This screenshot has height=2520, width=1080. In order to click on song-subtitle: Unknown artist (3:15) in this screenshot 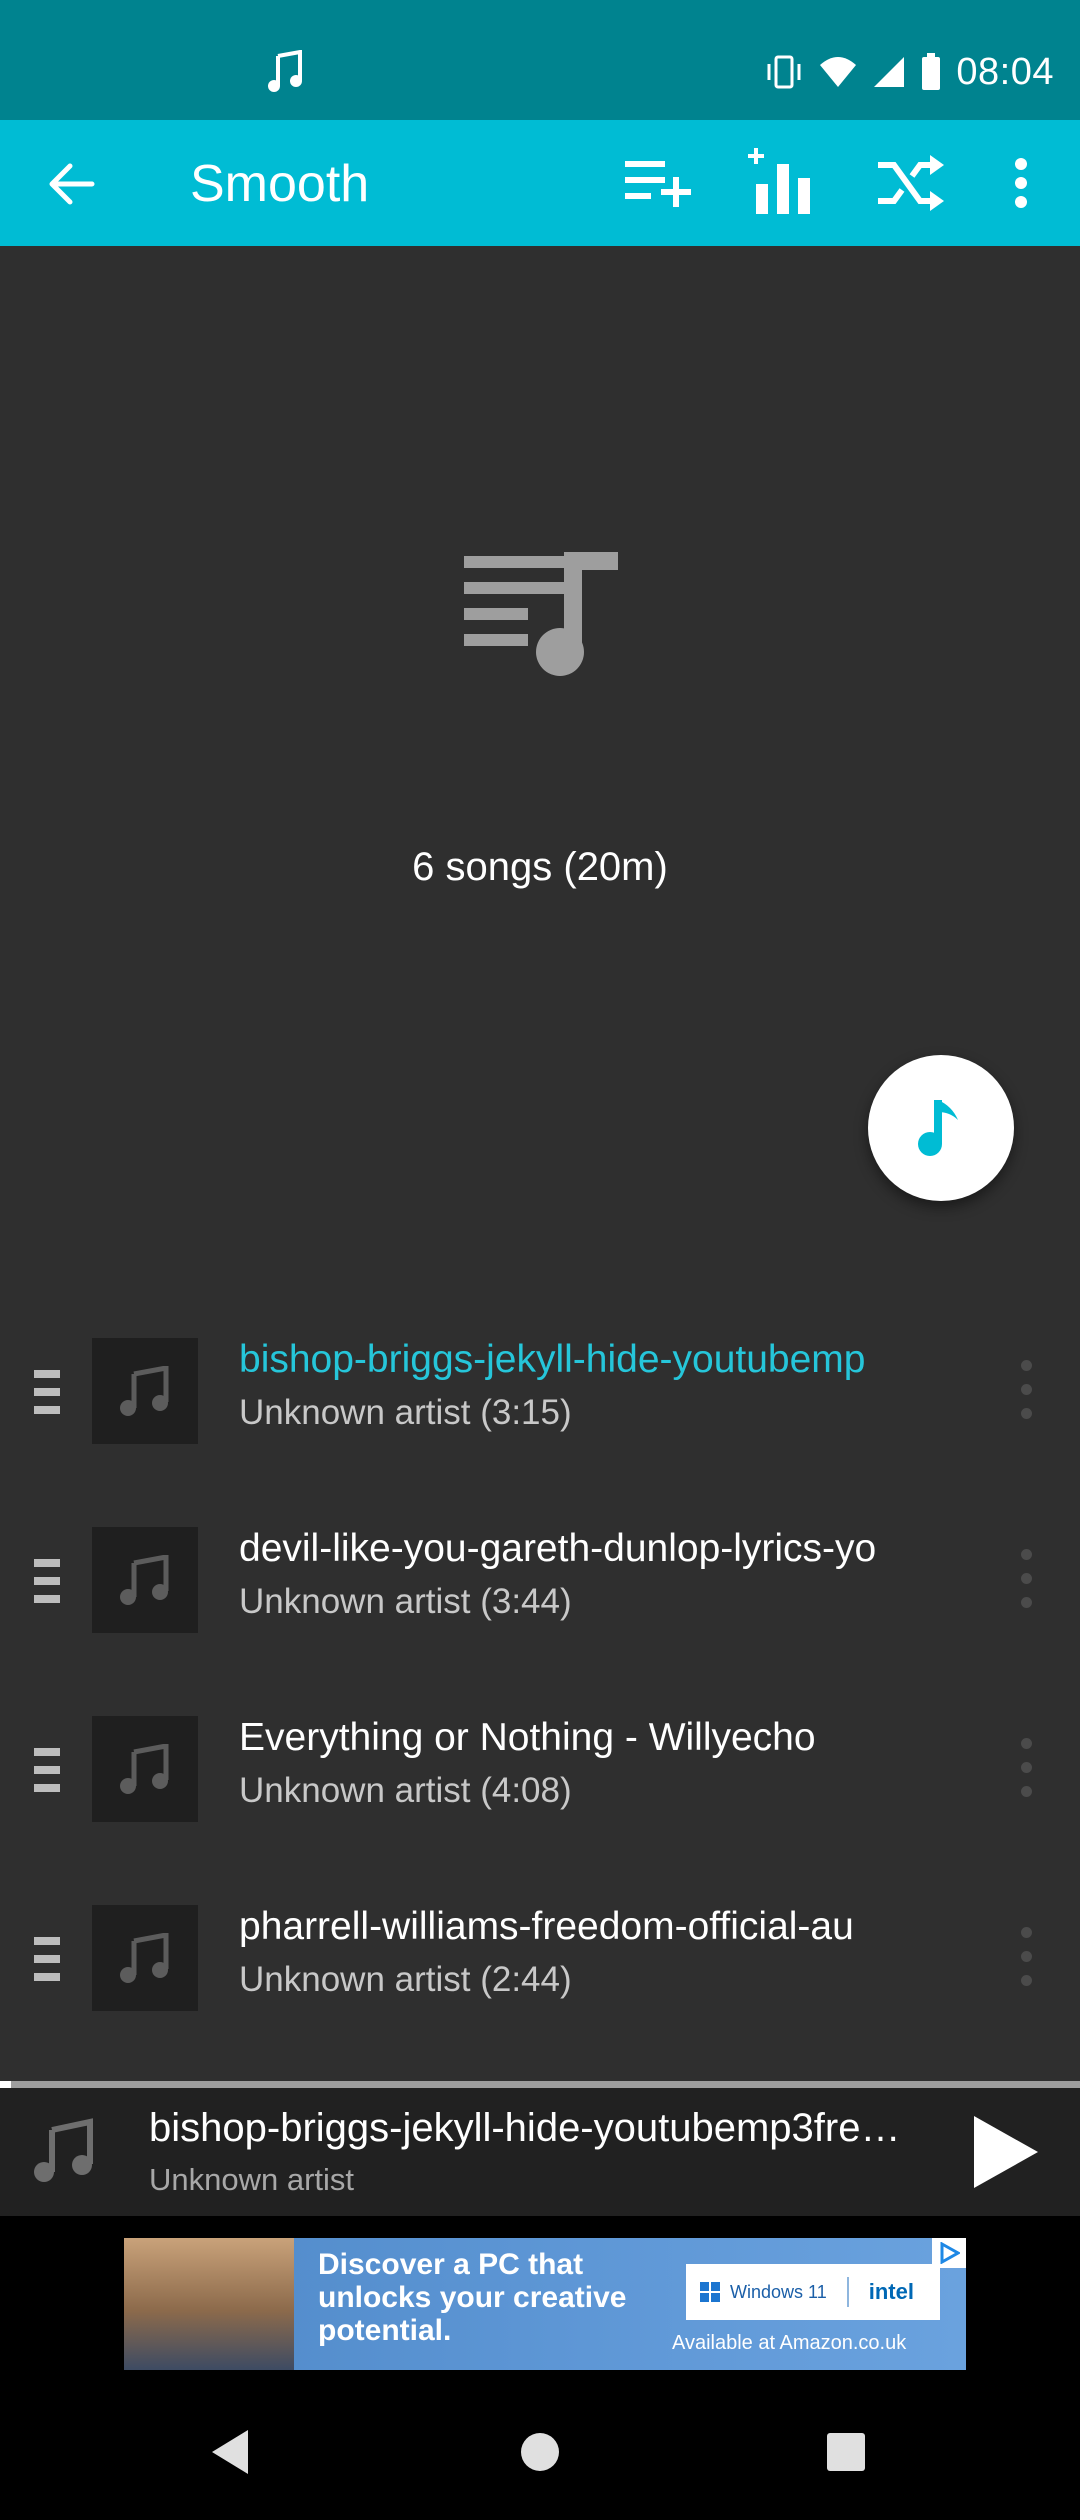, I will do `click(405, 1412)`.